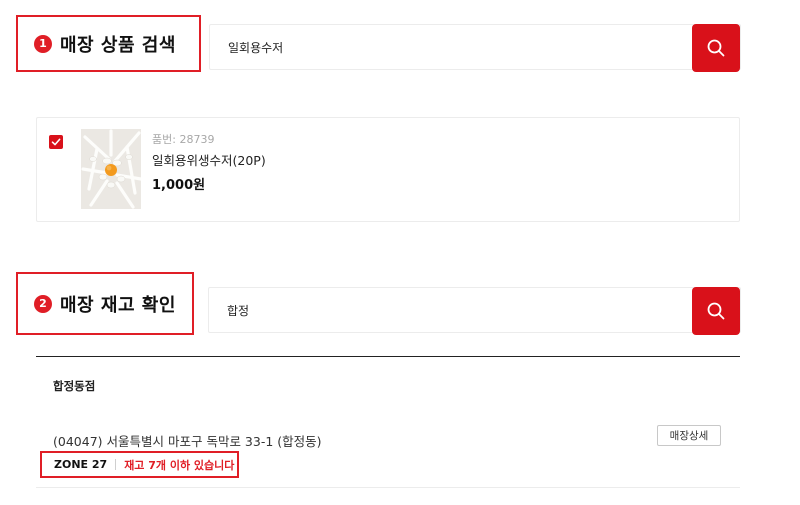  Describe the element at coordinates (118, 305) in the screenshot. I see `stock-check-title: 매장 재고 확인` at that location.